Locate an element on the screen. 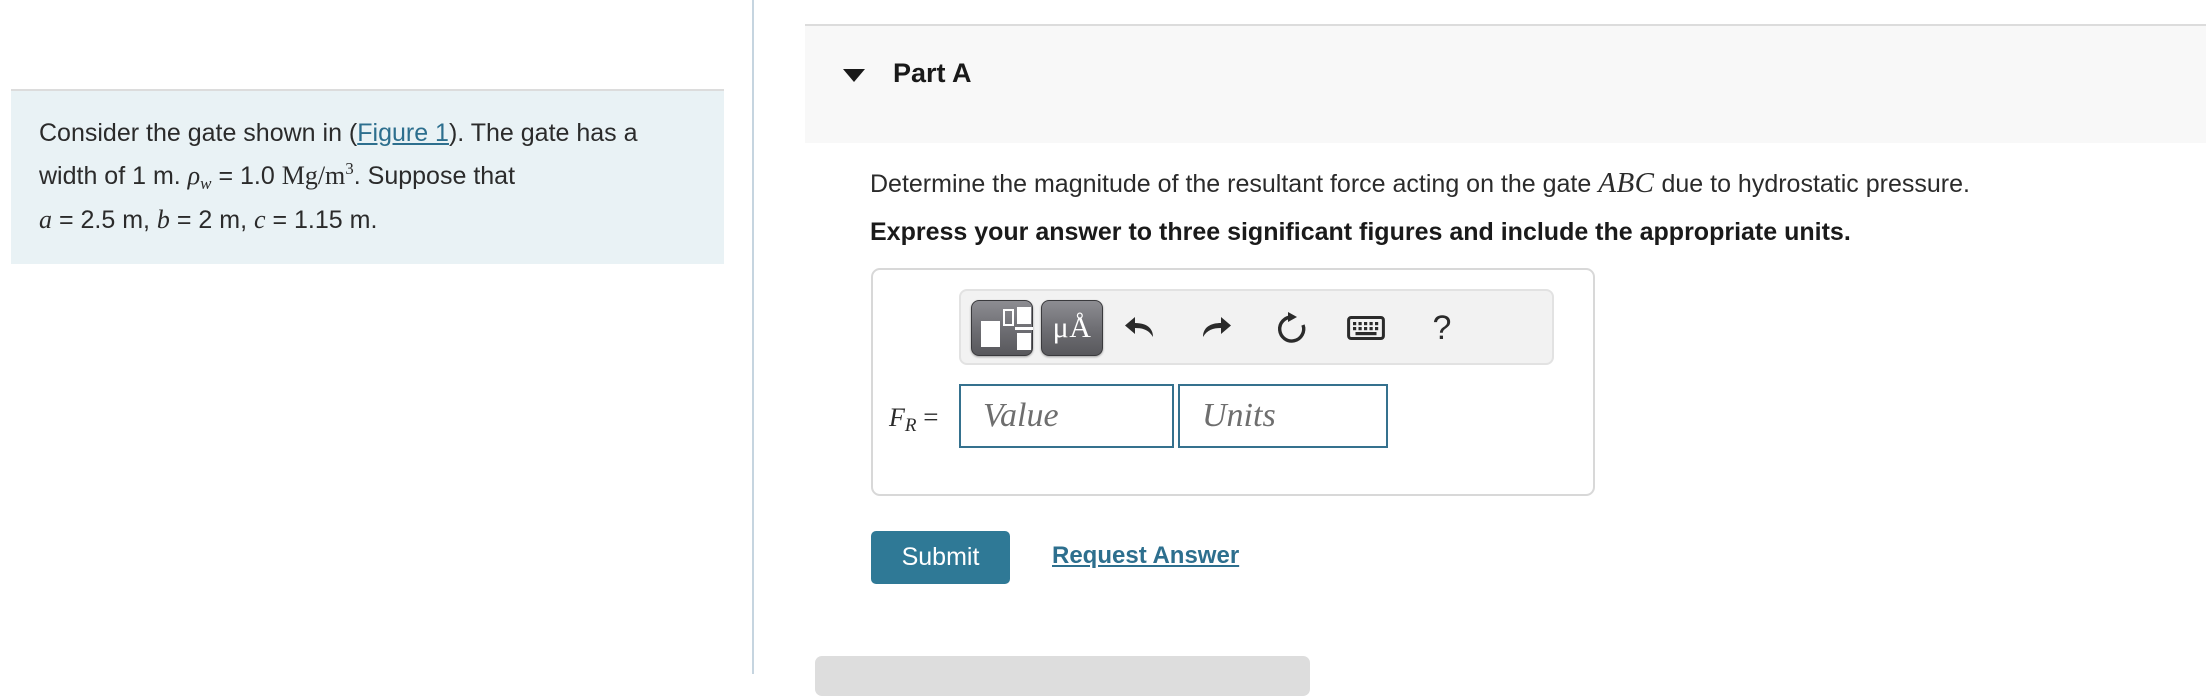  answer-input-row: FR = is located at coordinates (1233, 419).